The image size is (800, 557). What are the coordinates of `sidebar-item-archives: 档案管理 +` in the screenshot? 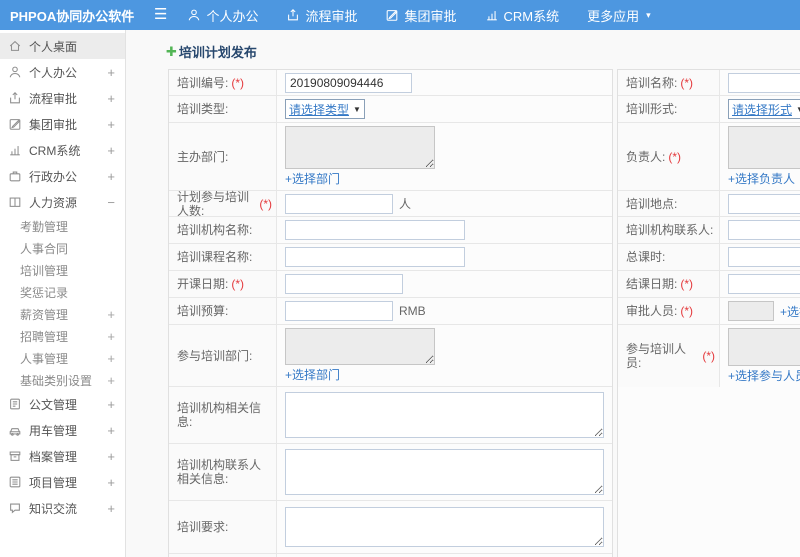 It's located at (62, 456).